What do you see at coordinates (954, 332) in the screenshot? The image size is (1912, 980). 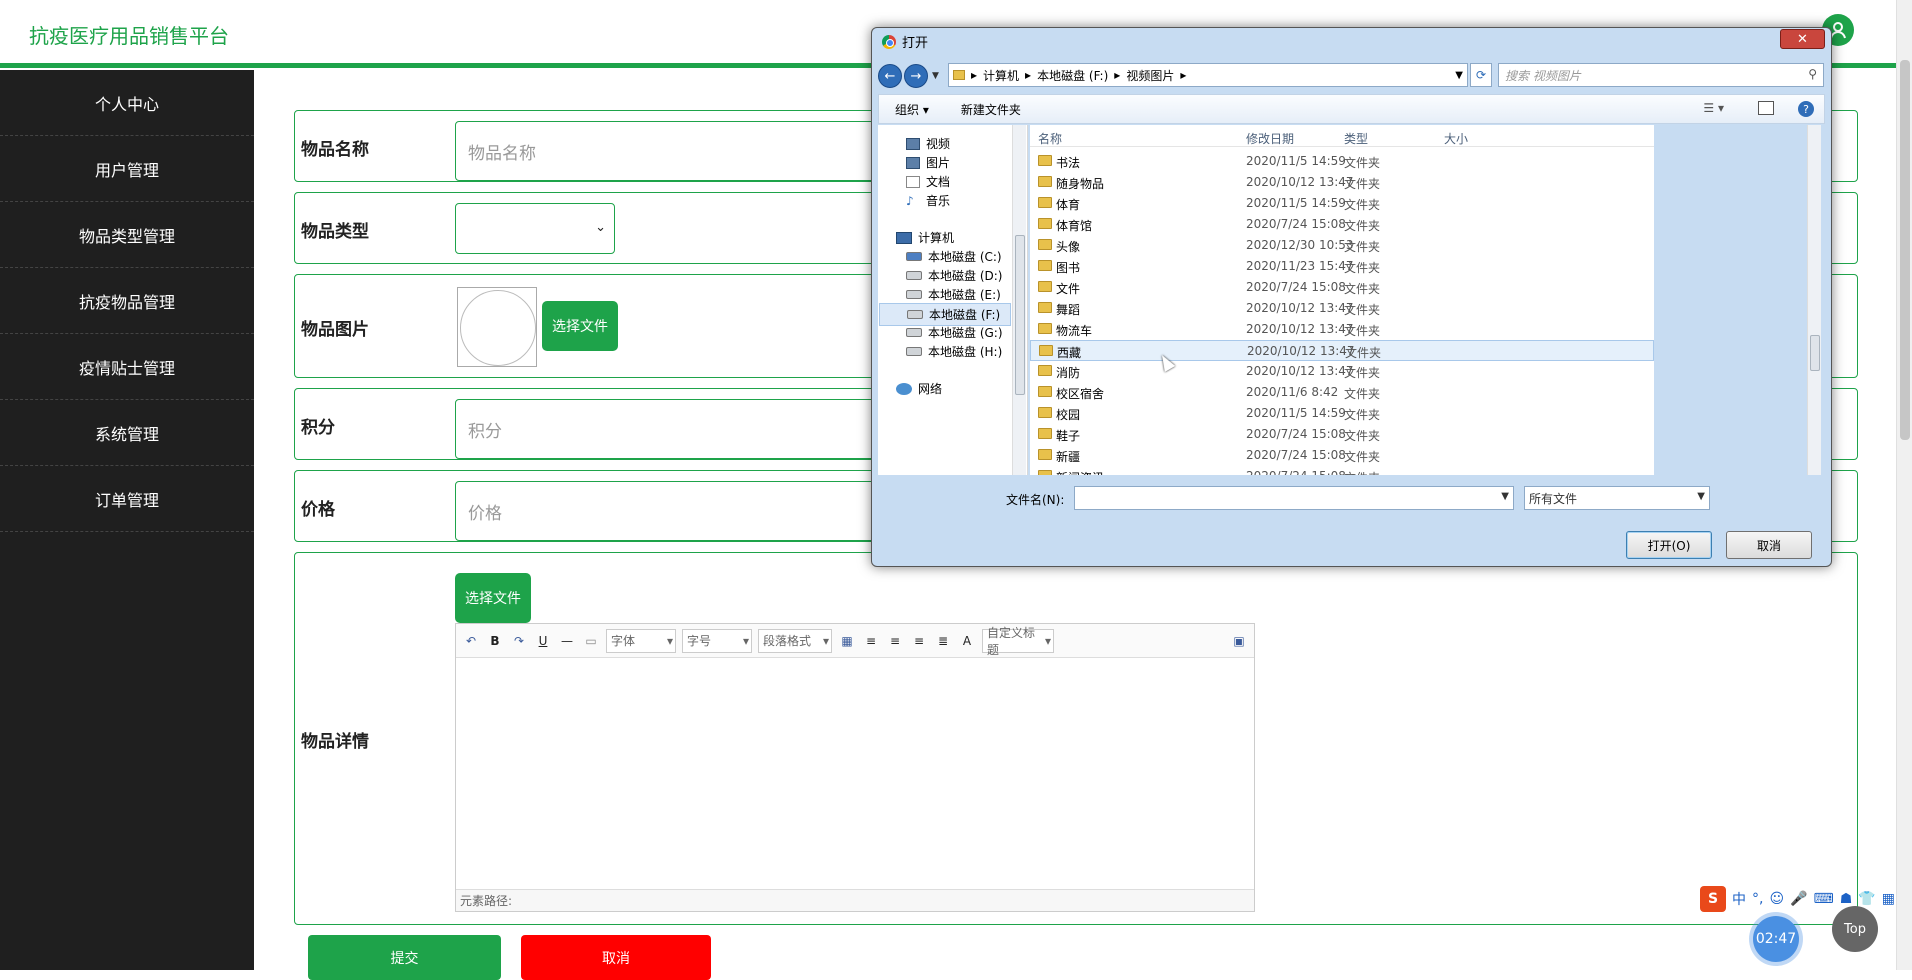 I see `nav-item-drive-g: 本地磁盘 (G:)` at bounding box center [954, 332].